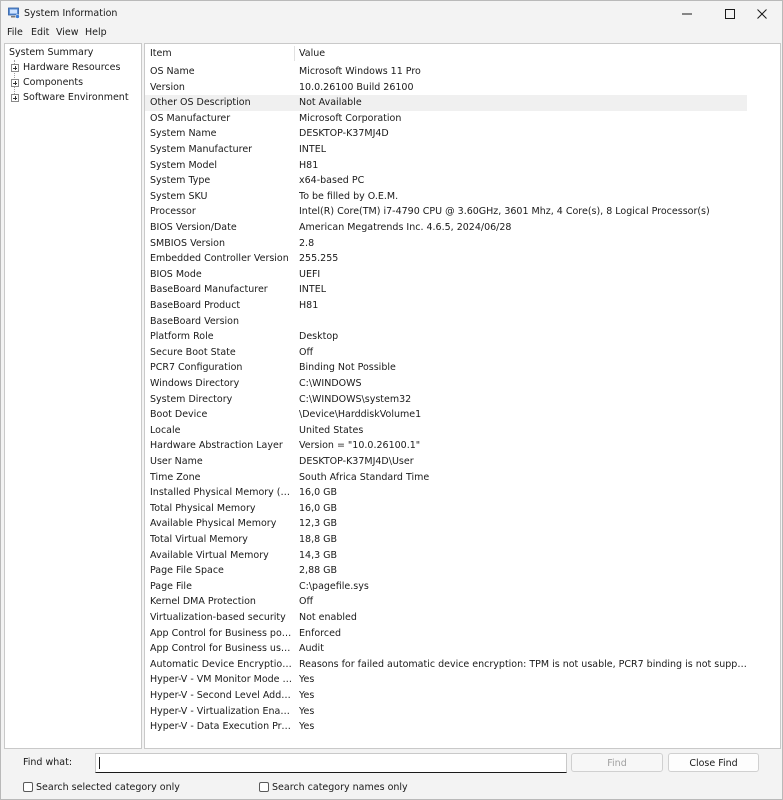  Describe the element at coordinates (191, 399) in the screenshot. I see `row-item-cell: System Directory` at that location.